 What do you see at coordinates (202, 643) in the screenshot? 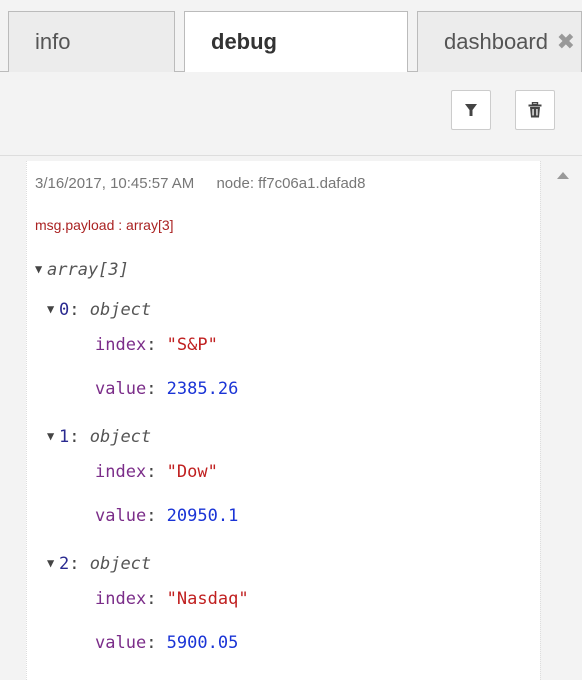
I see `field-value: 5900.05` at bounding box center [202, 643].